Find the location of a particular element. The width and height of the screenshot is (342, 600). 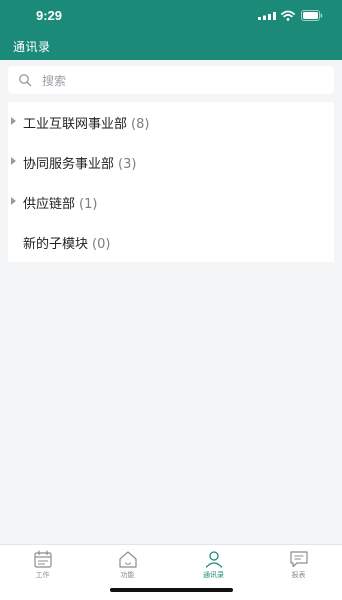

department-name: 协同服务事业部 is located at coordinates (69, 164).